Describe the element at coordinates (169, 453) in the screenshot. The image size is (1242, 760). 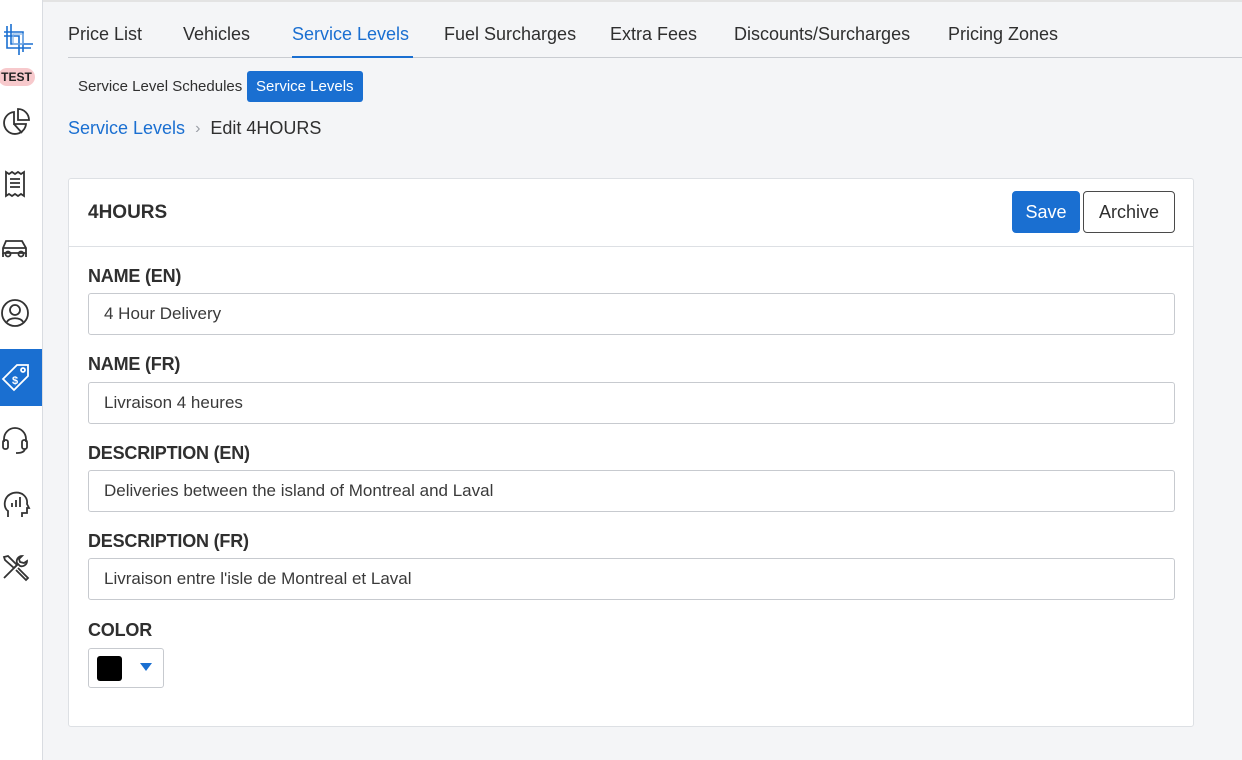
I see `description-en-label: DESCRIPTION (EN)` at that location.